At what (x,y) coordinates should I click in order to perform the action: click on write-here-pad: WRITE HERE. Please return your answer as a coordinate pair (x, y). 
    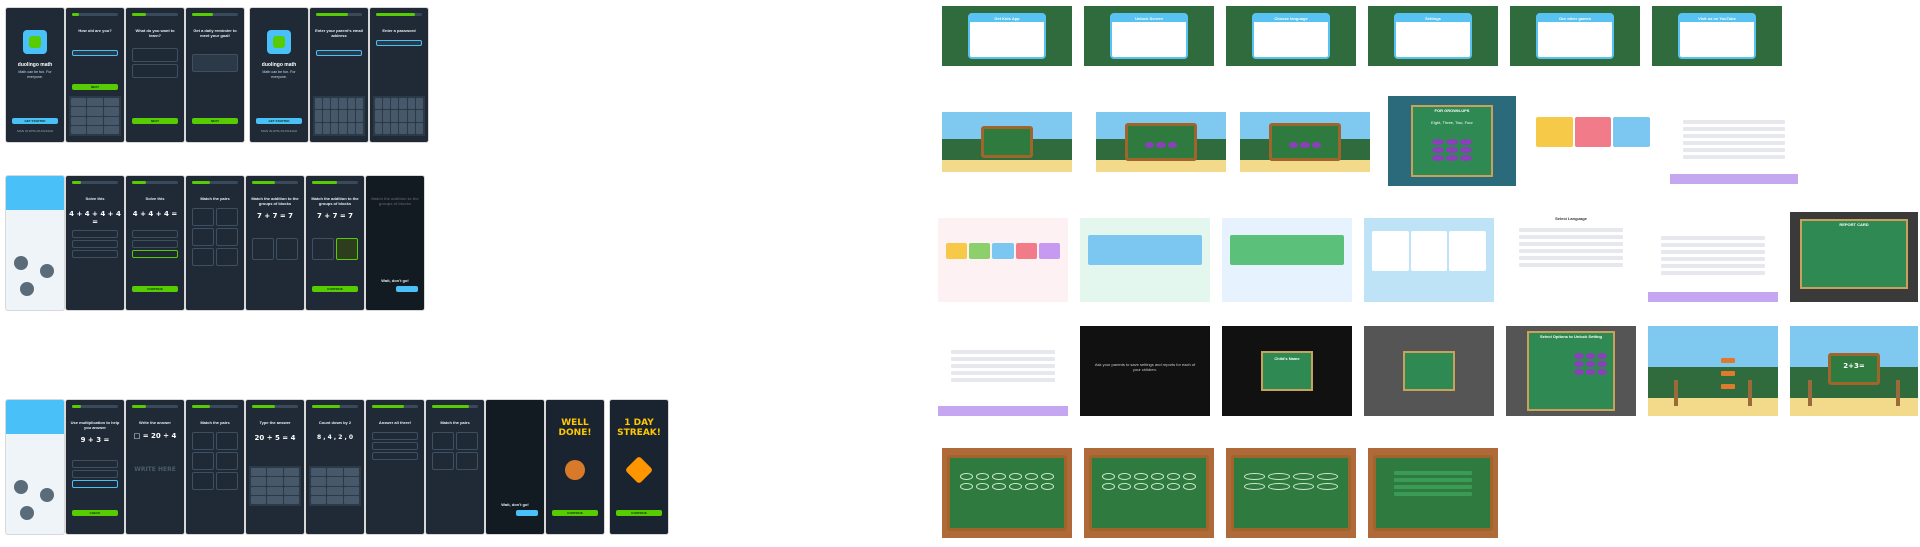
    Looking at the image, I should click on (155, 469).